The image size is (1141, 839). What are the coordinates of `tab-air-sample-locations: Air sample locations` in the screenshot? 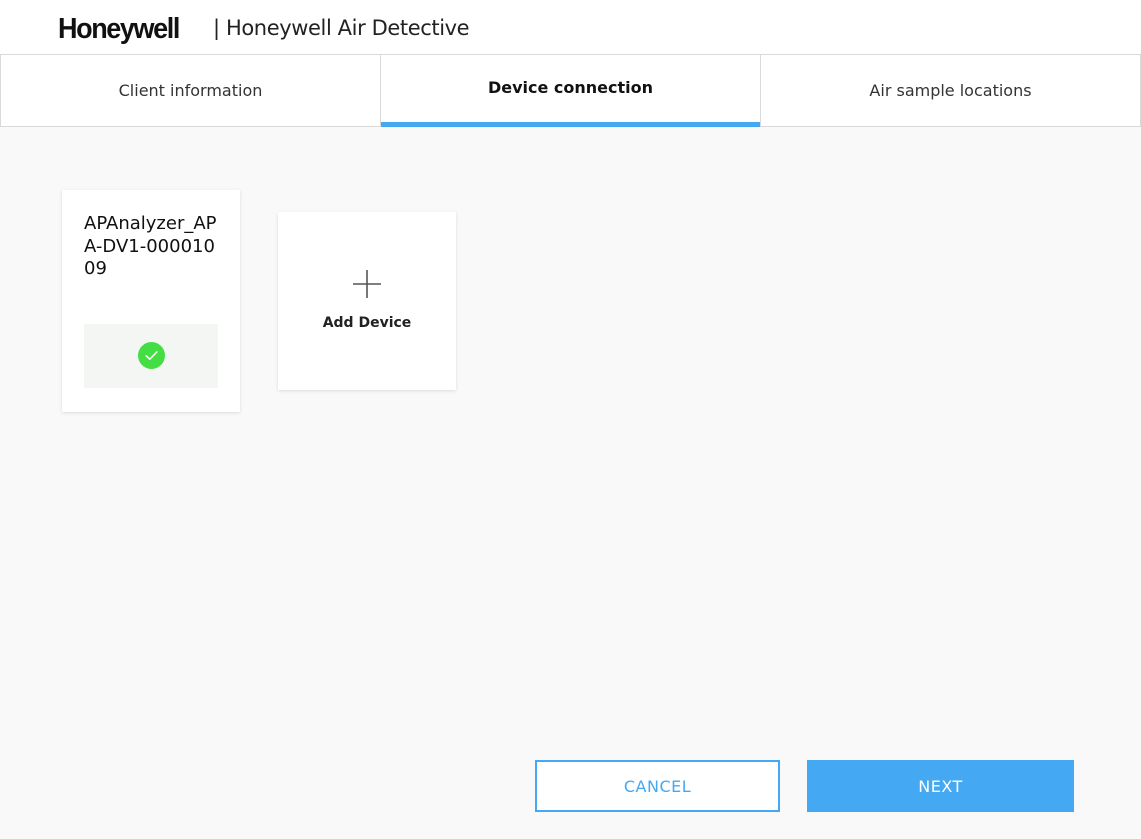 It's located at (950, 90).